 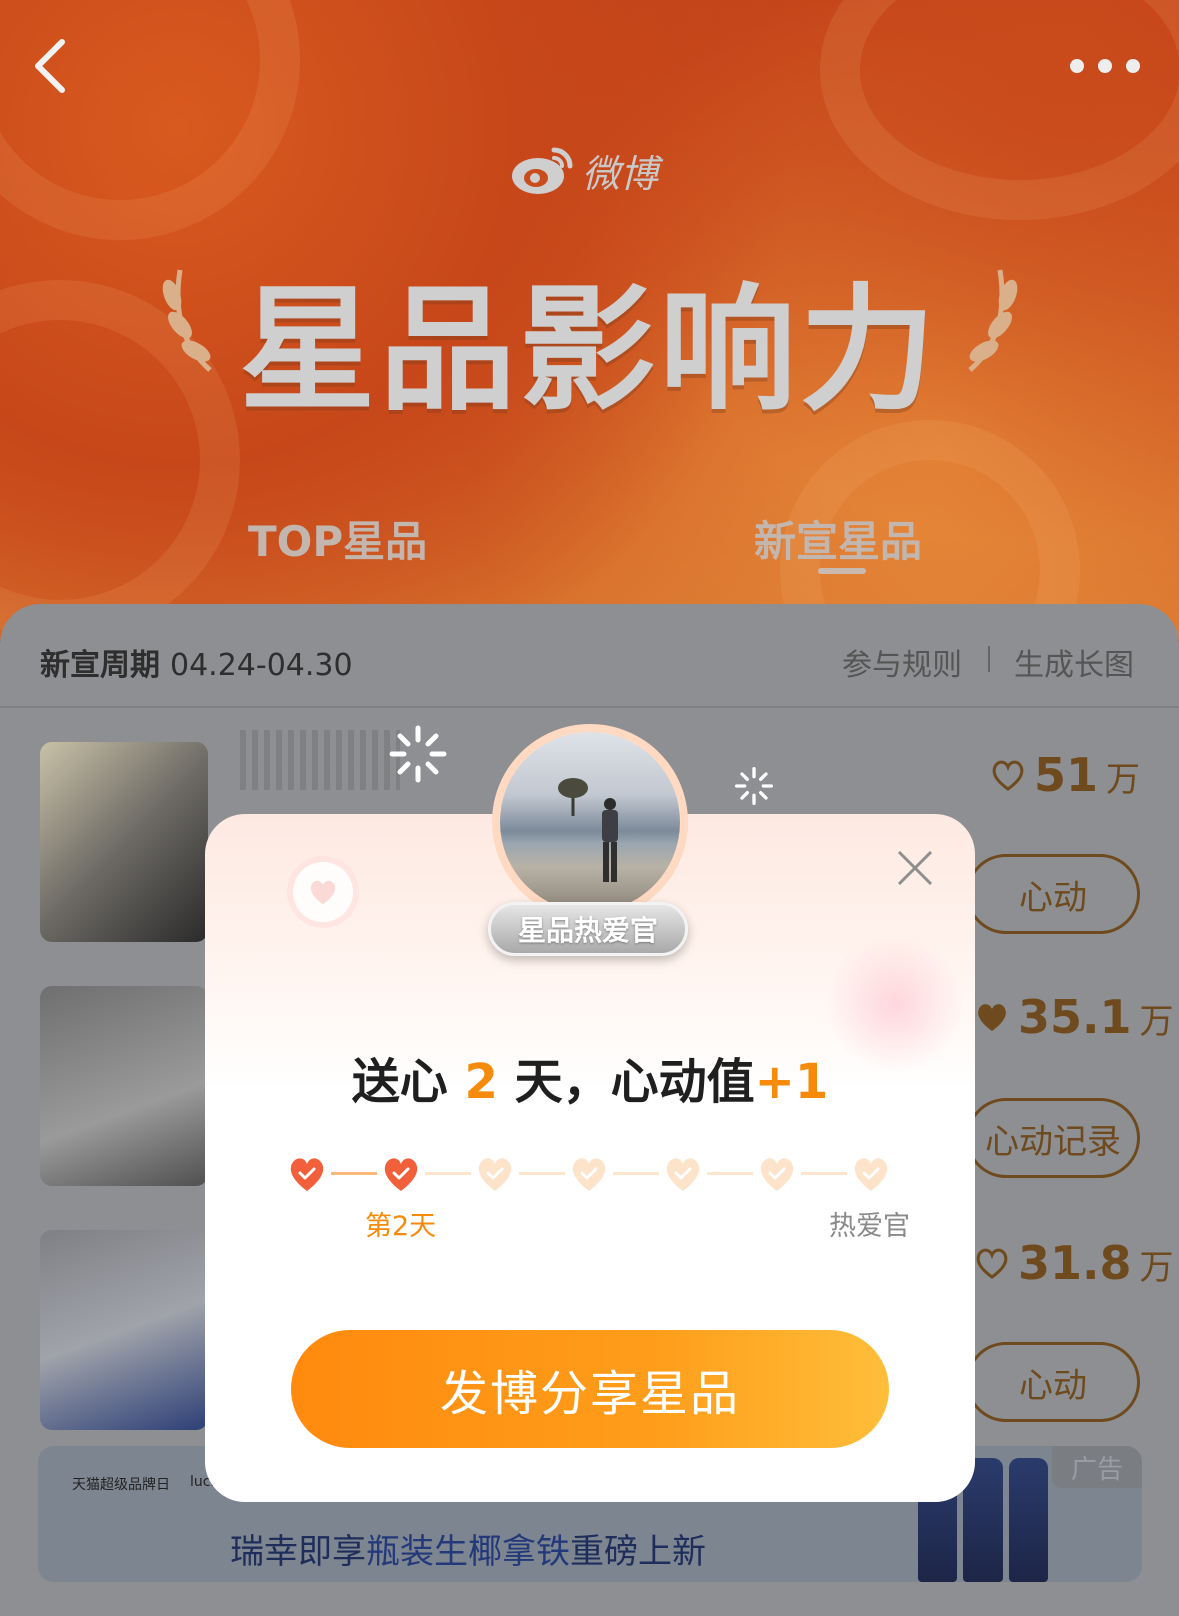 I want to click on heart-count-value: 35.1, so click(x=1075, y=1017).